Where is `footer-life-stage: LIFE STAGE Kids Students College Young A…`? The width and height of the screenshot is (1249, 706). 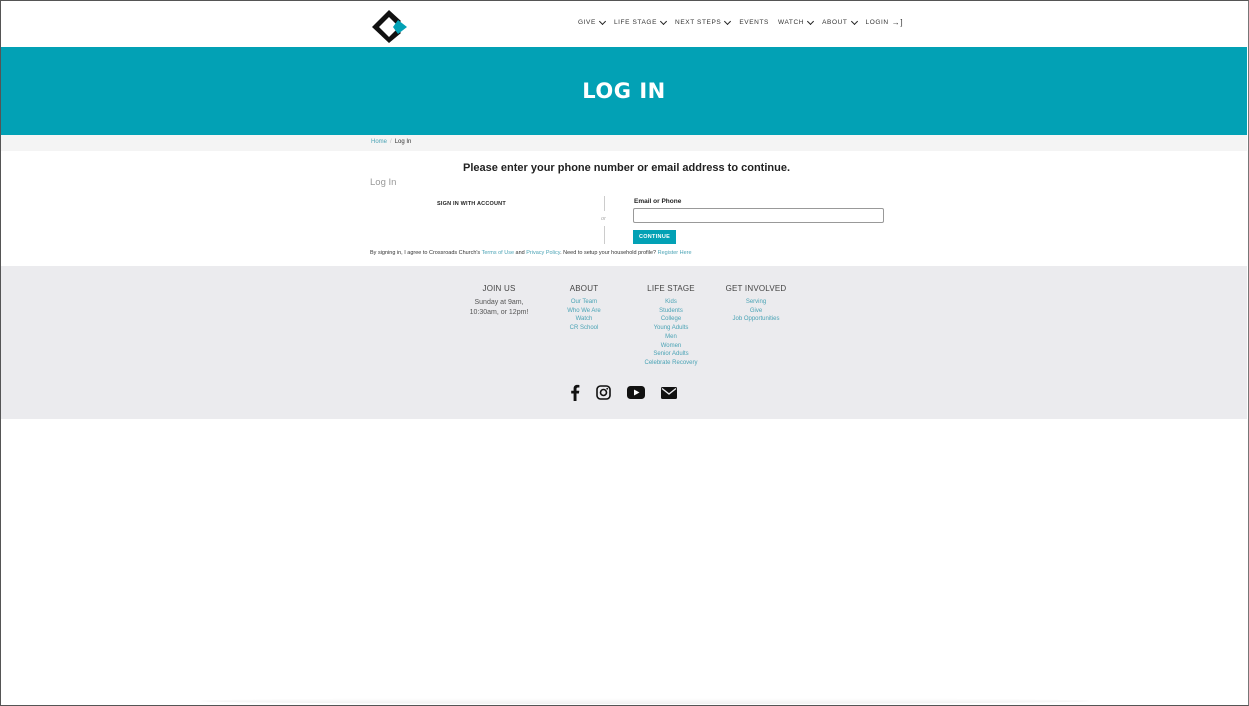
footer-life-stage: LIFE STAGE Kids Students College Young A… is located at coordinates (671, 326).